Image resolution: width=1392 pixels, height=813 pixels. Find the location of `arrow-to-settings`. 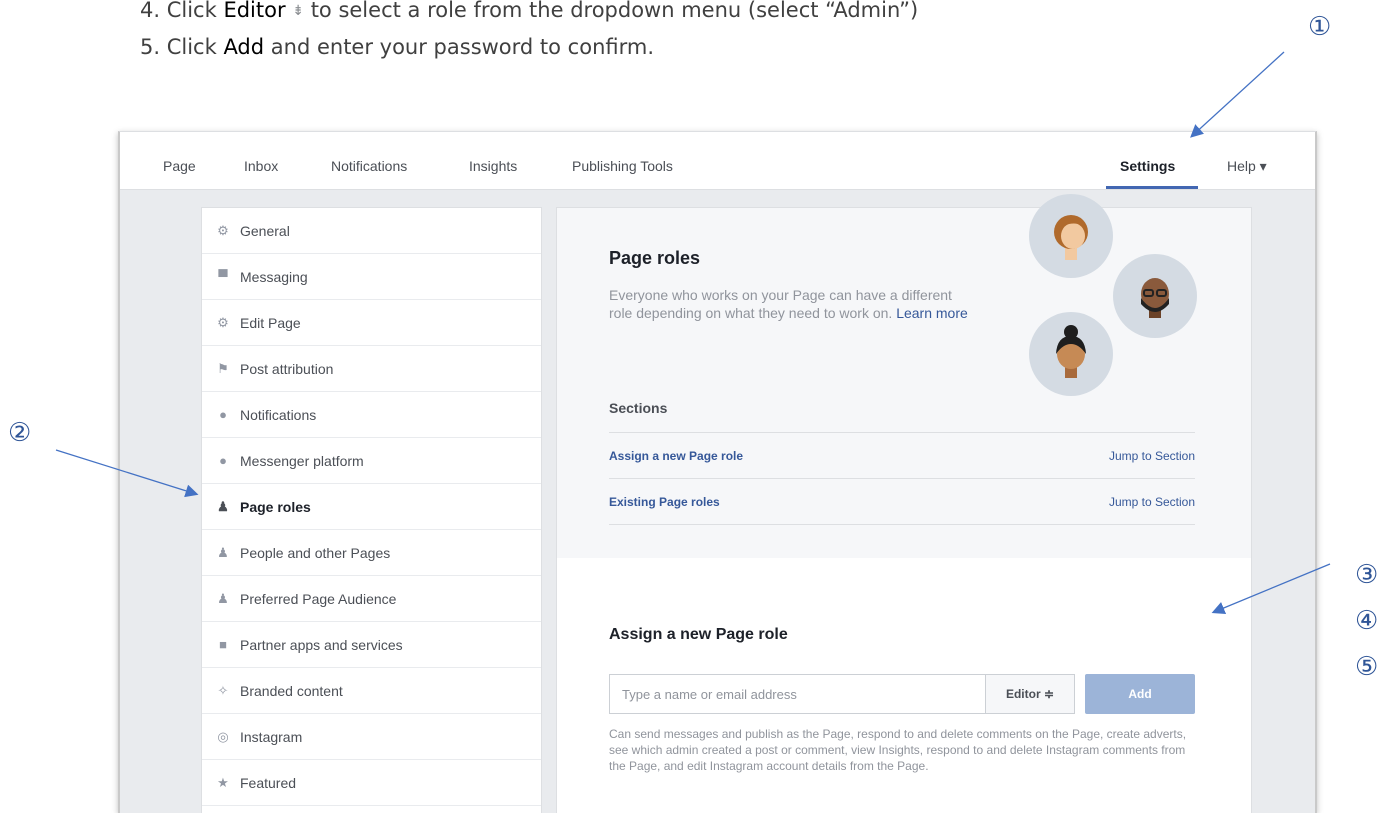

arrow-to-settings is located at coordinates (1237, 94).